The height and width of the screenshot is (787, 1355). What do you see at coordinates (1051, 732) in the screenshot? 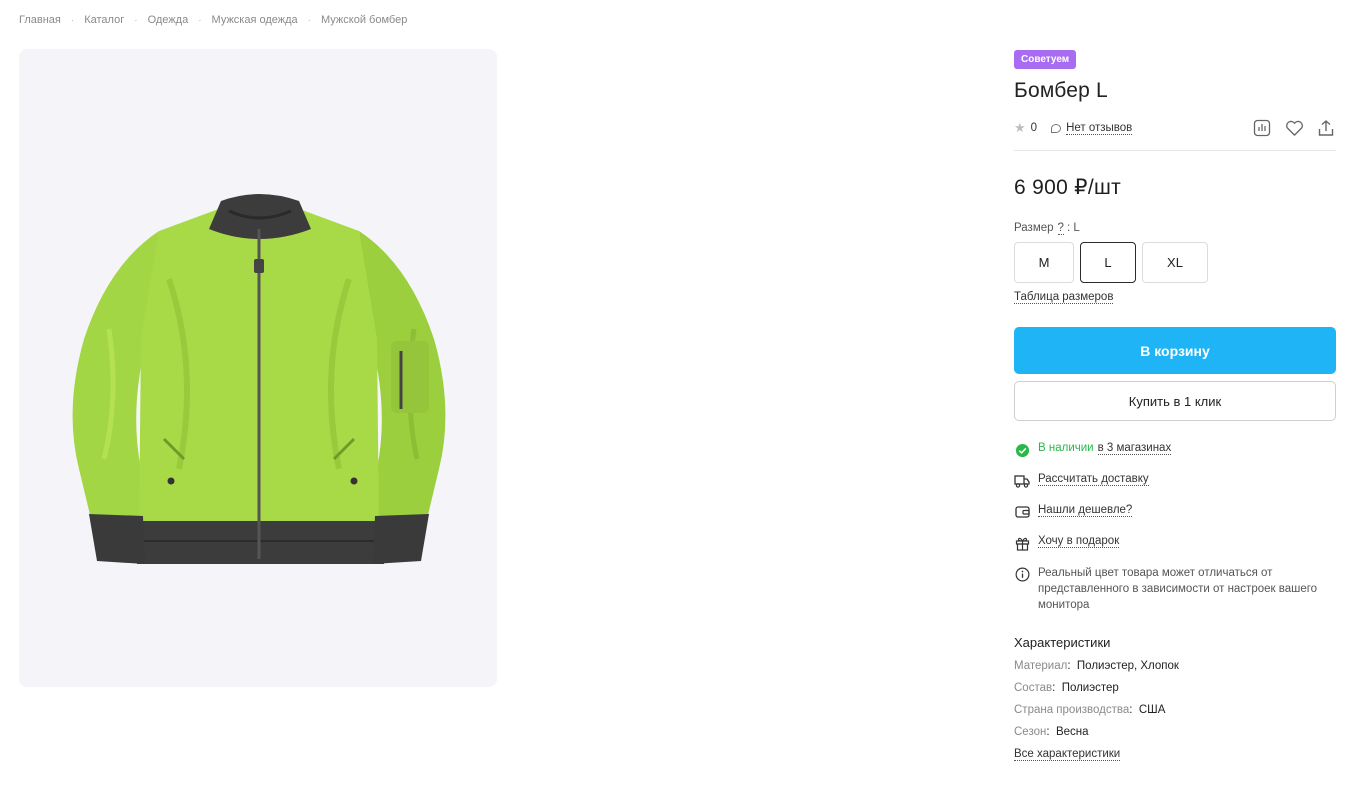
I see `char-row-season: Сезон: Весна` at bounding box center [1051, 732].